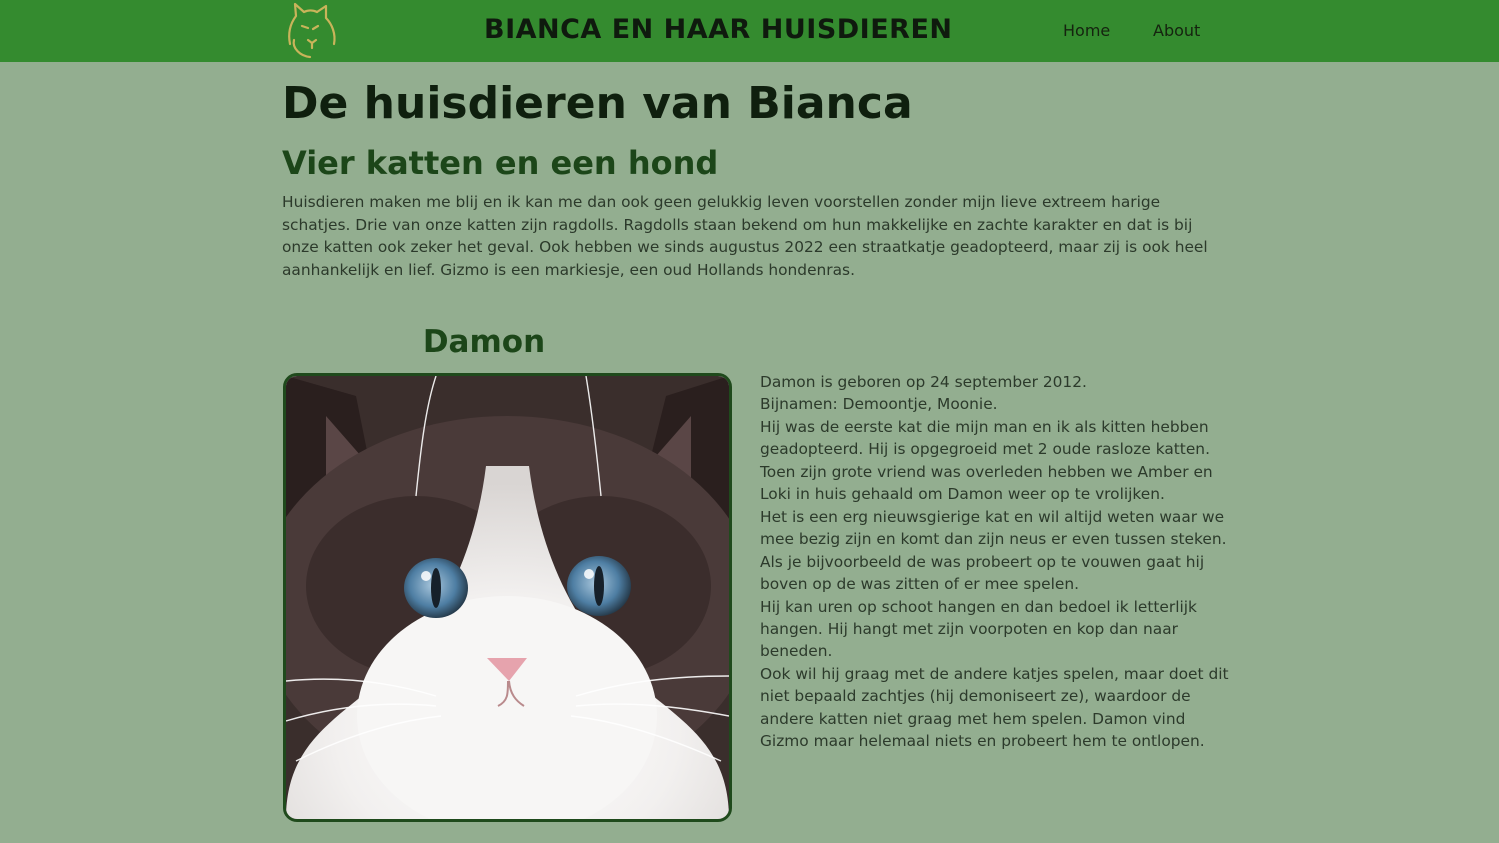 The height and width of the screenshot is (843, 1499). What do you see at coordinates (718, 29) in the screenshot?
I see `site-title: BIANCA EN HAAR HUISDIEREN` at bounding box center [718, 29].